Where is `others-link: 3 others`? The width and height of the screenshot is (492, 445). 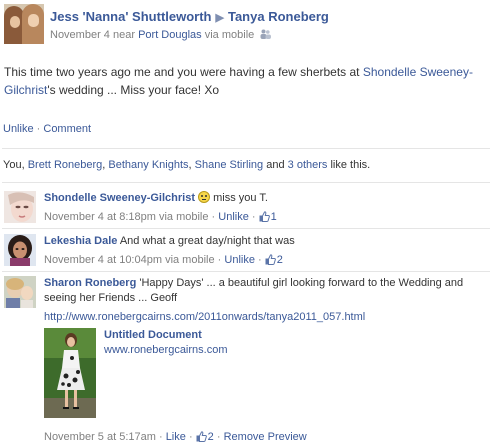 others-link: 3 others is located at coordinates (308, 165).